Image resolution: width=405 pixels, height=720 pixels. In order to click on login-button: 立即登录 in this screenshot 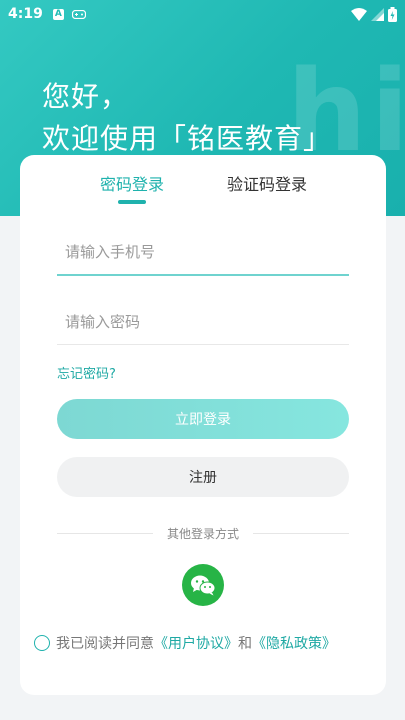, I will do `click(203, 419)`.